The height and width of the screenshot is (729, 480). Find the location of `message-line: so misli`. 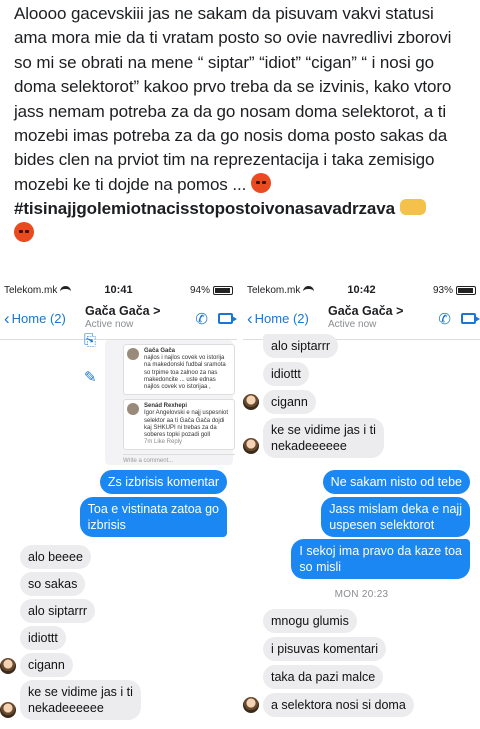

message-line: so misli is located at coordinates (320, 567).